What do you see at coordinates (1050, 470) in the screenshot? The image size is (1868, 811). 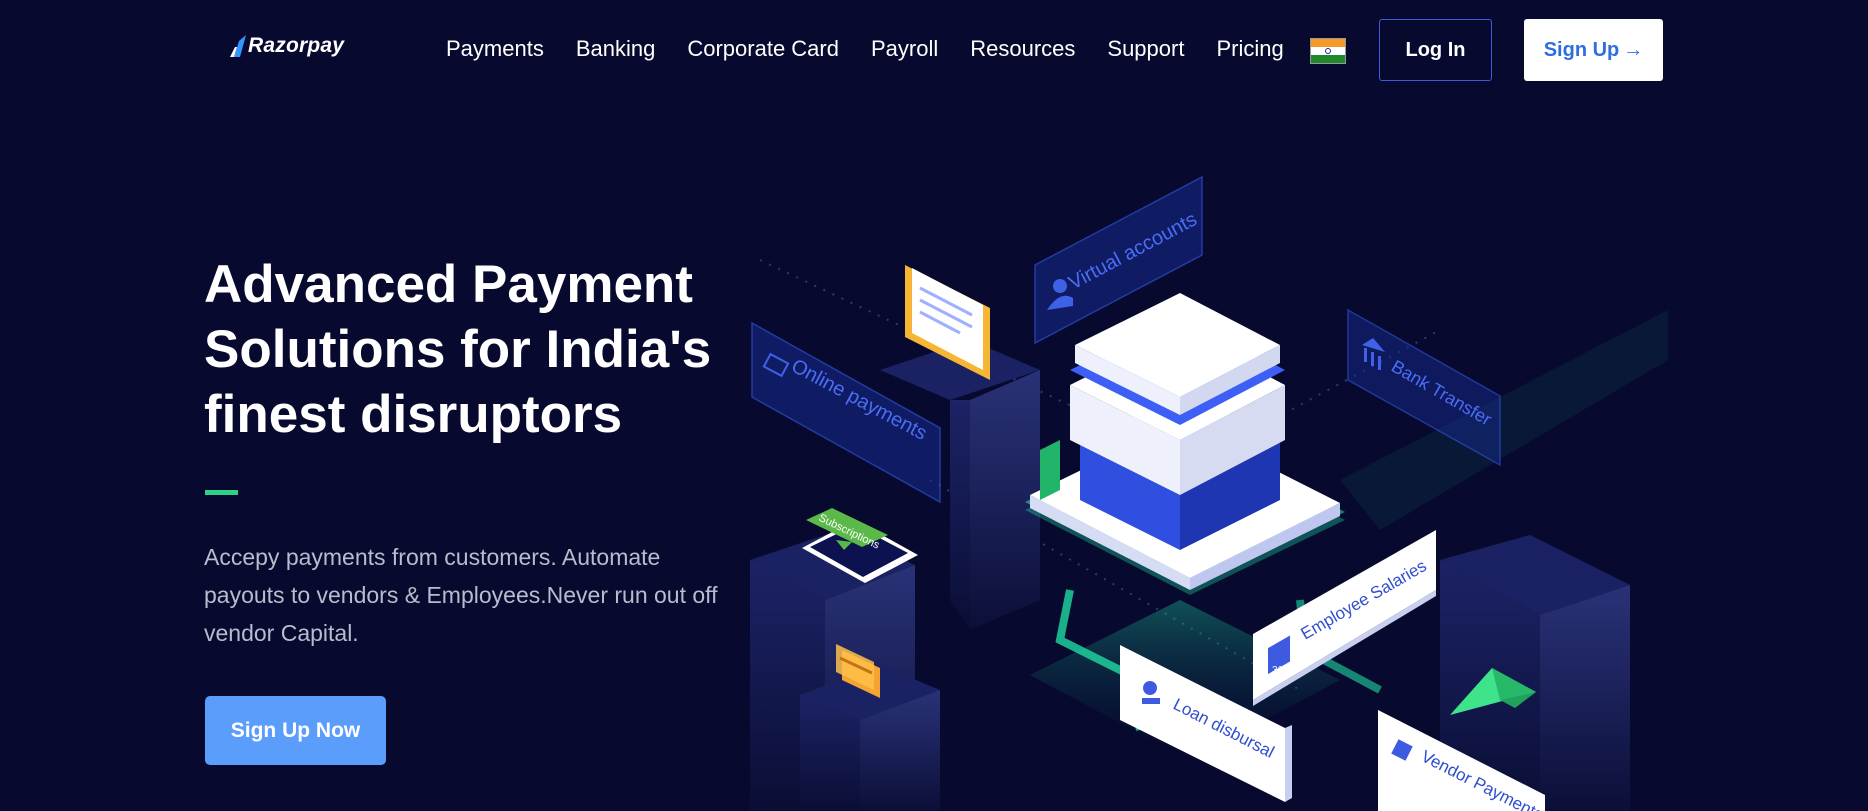 I see `green-card` at bounding box center [1050, 470].